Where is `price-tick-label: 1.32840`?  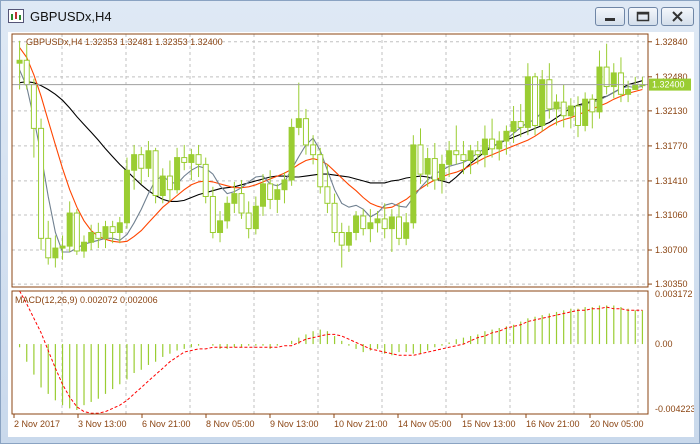 price-tick-label: 1.32840 is located at coordinates (671, 42).